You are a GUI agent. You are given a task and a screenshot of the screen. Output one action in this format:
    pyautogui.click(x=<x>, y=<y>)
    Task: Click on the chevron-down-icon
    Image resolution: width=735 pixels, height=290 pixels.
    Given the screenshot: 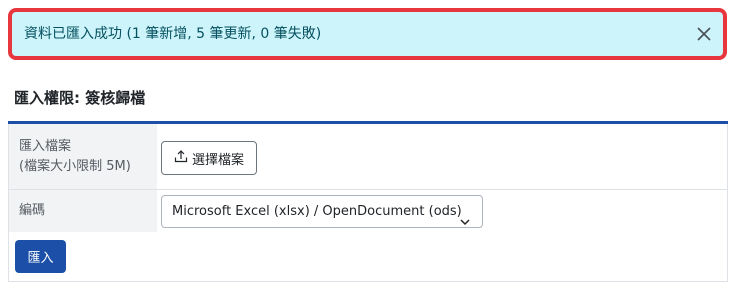 What is the action you would take?
    pyautogui.click(x=465, y=222)
    